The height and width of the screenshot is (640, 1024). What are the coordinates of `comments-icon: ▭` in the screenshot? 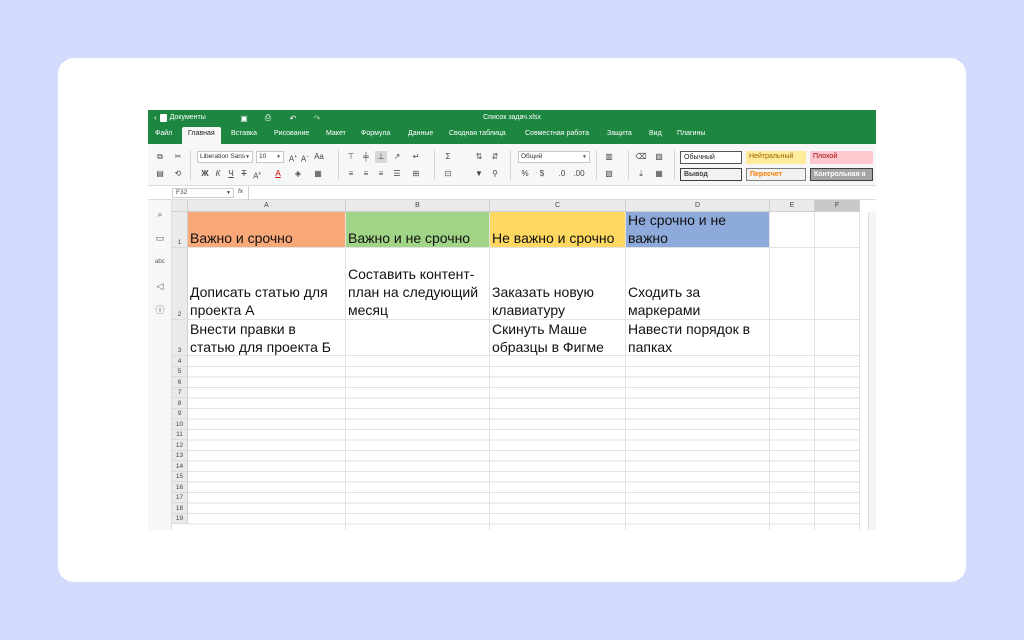 It's located at (160, 238).